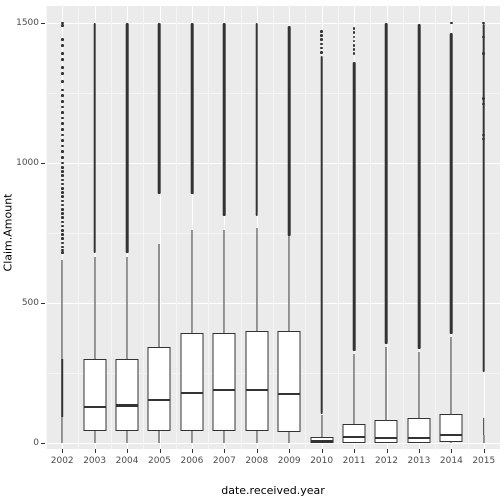  I want to click on boxplot-2013, so click(419, 227).